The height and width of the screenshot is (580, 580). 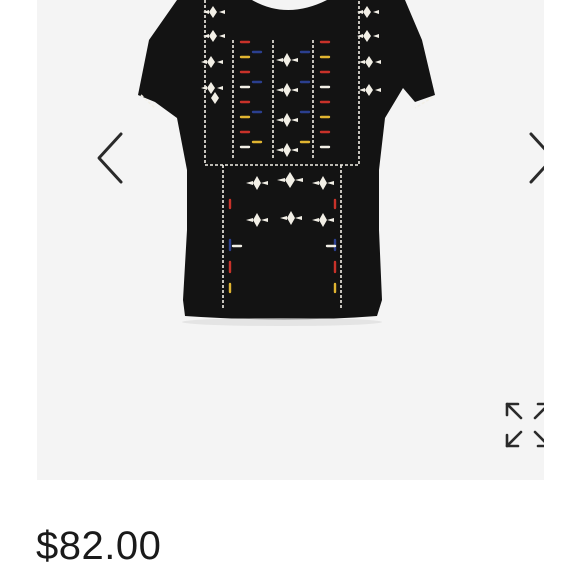 I want to click on chevron-left-icon, so click(x=109, y=158).